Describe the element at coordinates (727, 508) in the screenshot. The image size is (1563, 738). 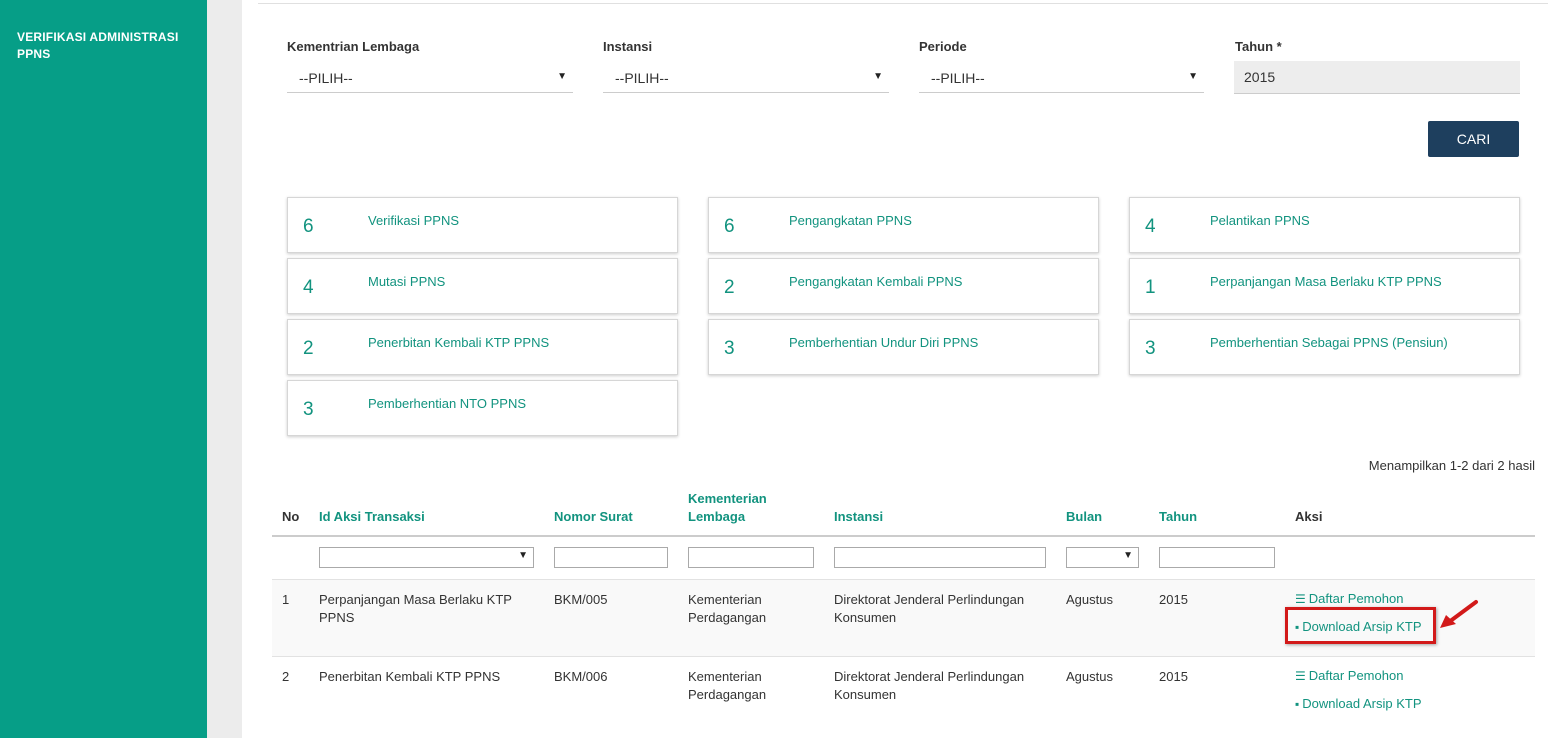
I see `column-header-kementerian: Kementerian Lembaga` at that location.